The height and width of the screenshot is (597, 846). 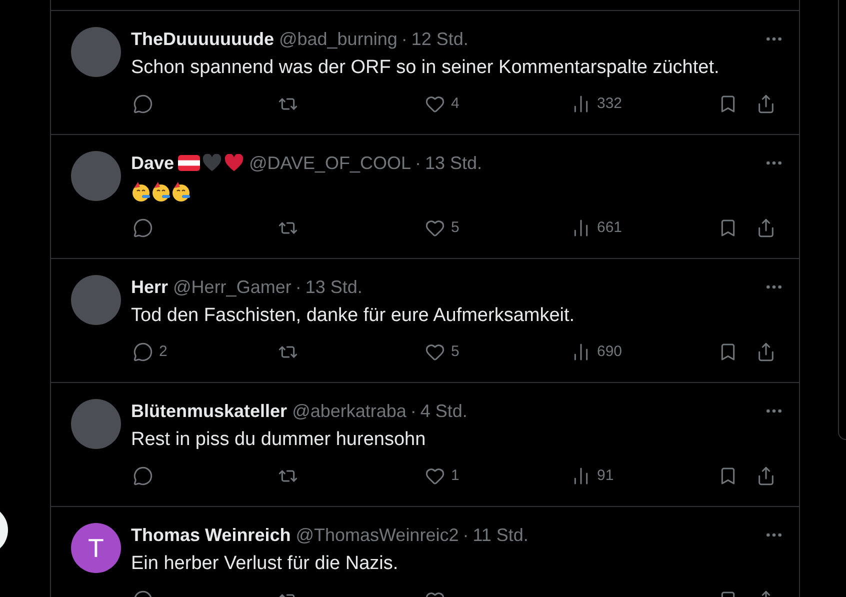 What do you see at coordinates (439, 39) in the screenshot?
I see `post-time: 12 Std.` at bounding box center [439, 39].